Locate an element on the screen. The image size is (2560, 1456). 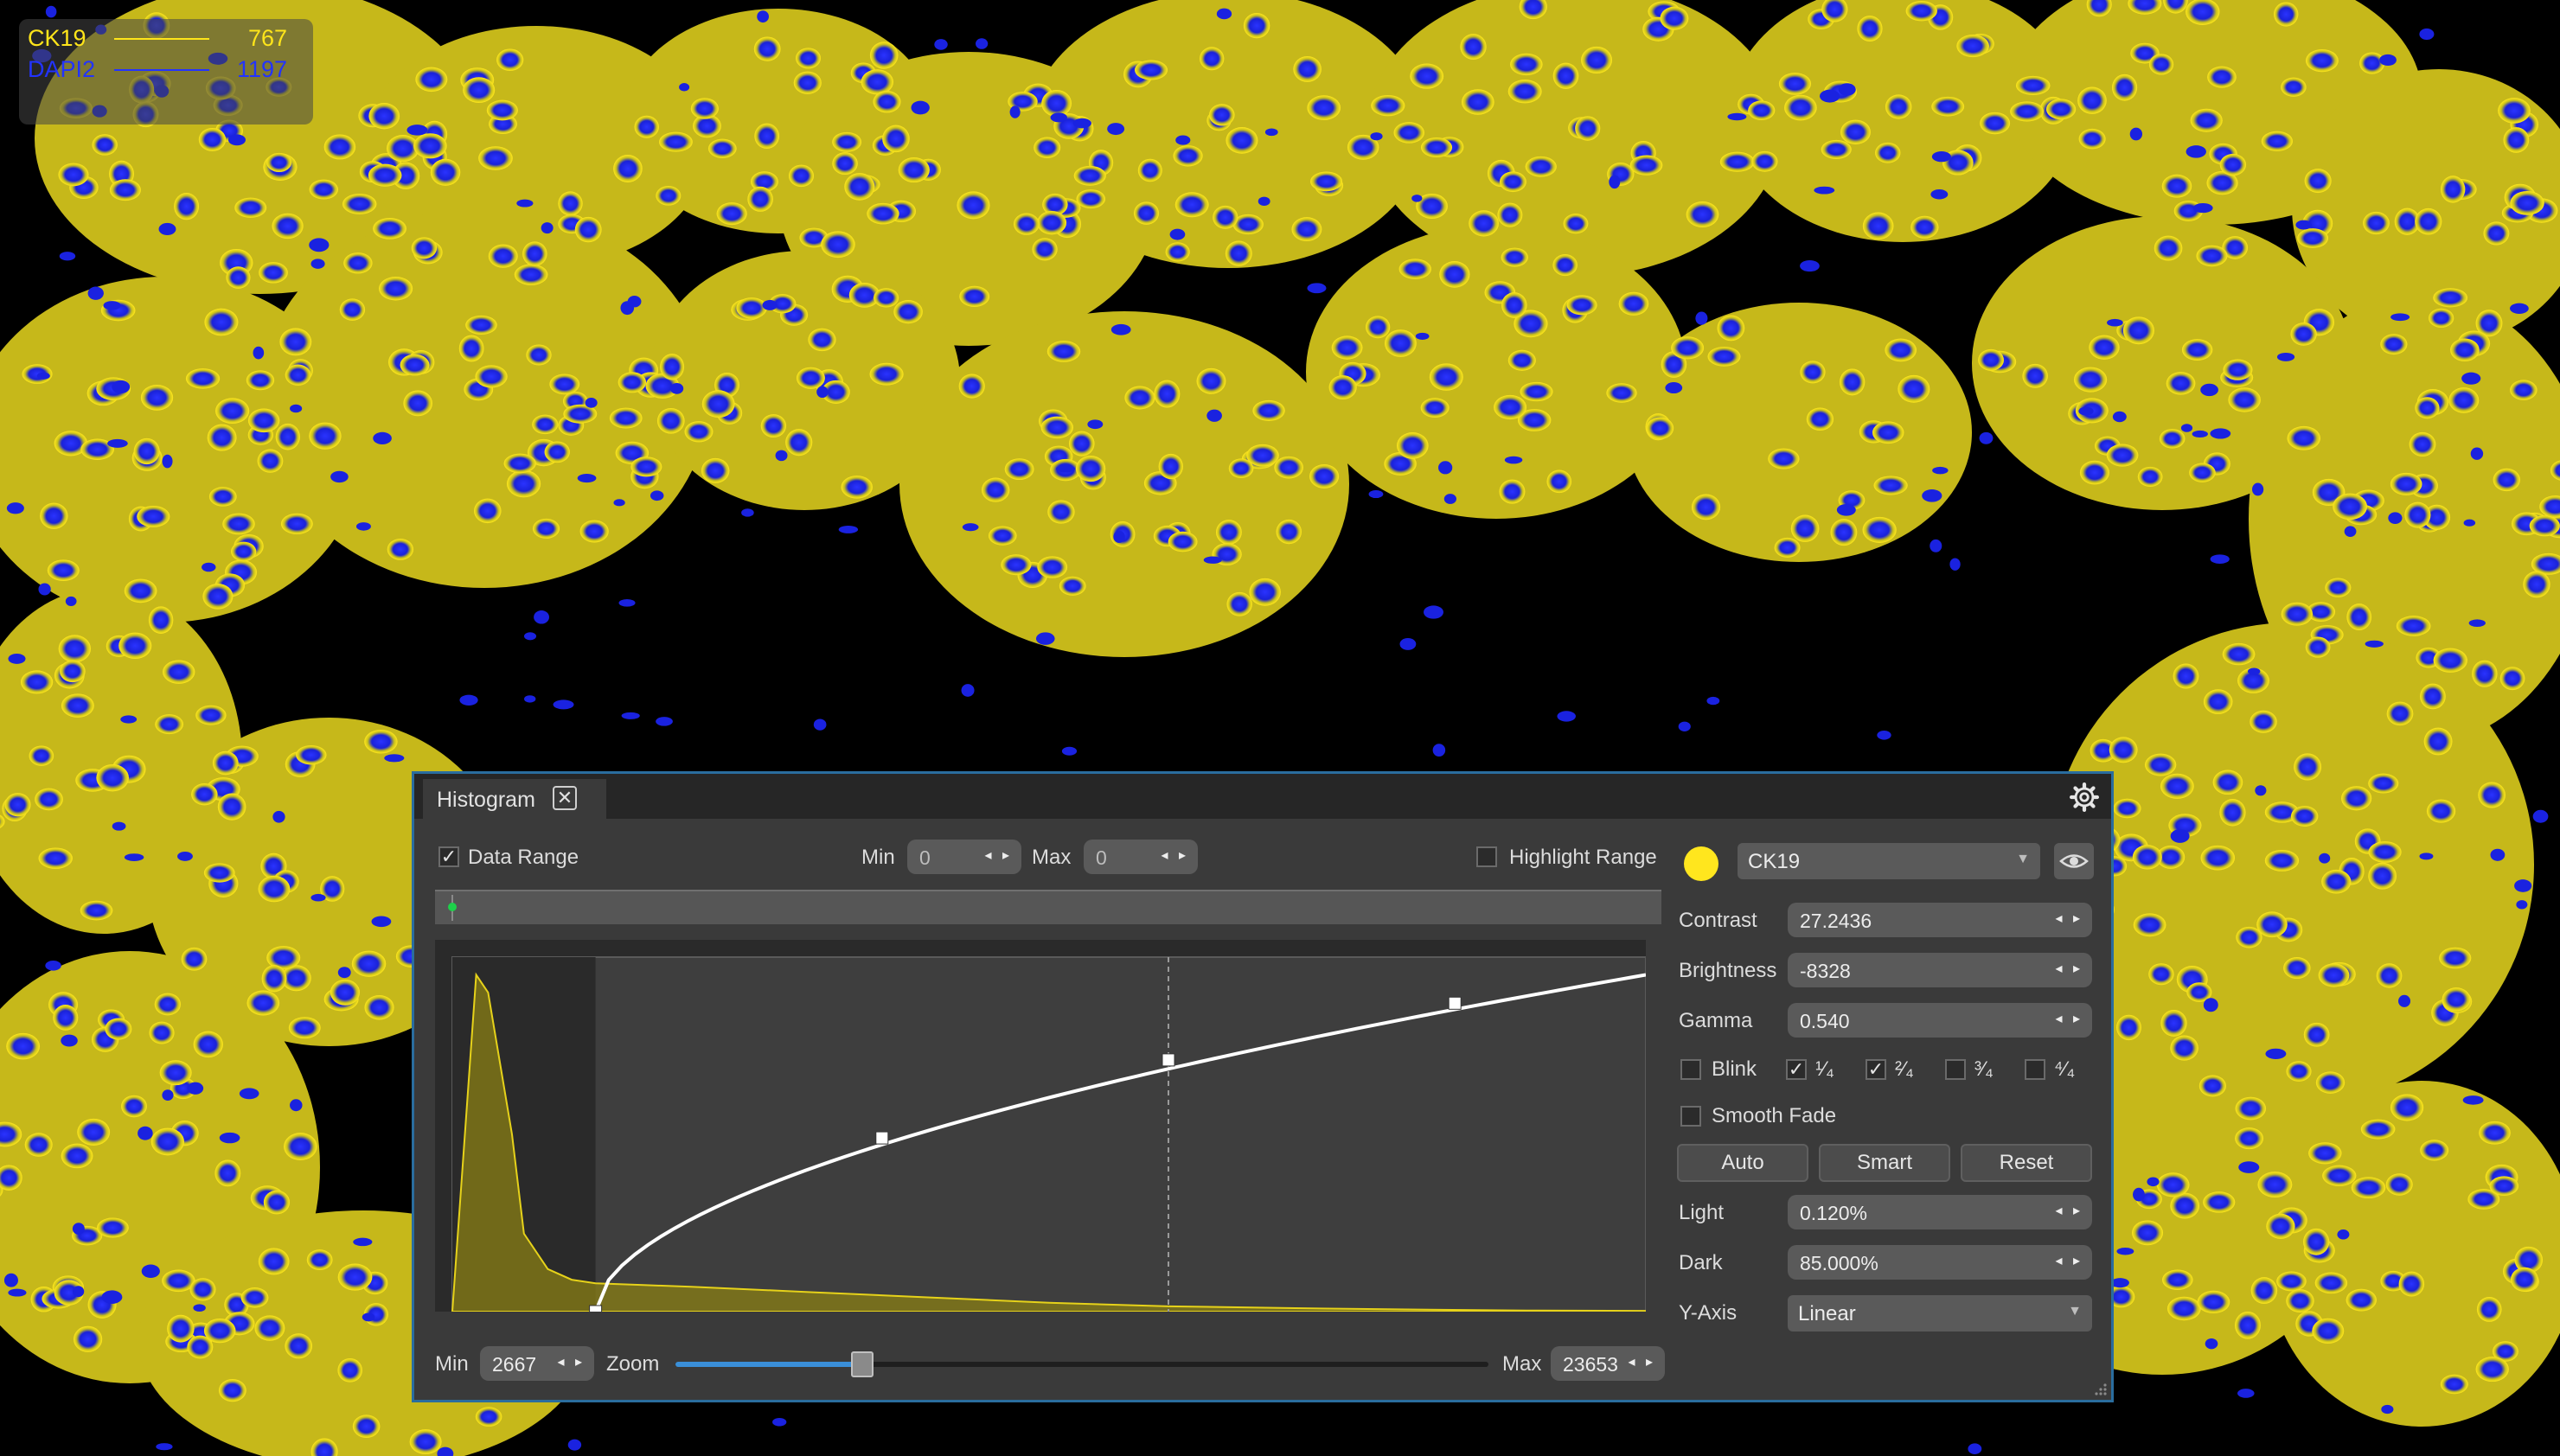
y-axis-select: Linear ▼ is located at coordinates (1940, 1313).